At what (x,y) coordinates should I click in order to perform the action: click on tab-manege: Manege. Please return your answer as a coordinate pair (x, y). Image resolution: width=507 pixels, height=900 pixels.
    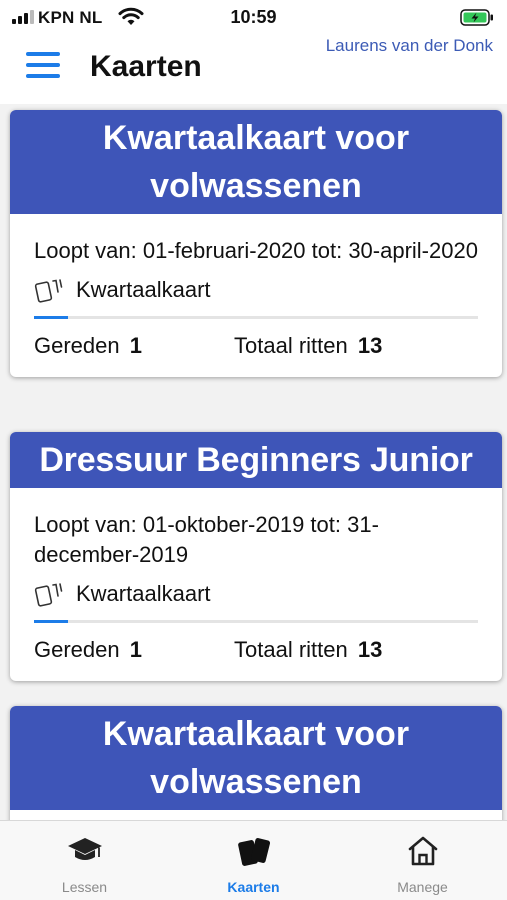
    Looking at the image, I should click on (422, 860).